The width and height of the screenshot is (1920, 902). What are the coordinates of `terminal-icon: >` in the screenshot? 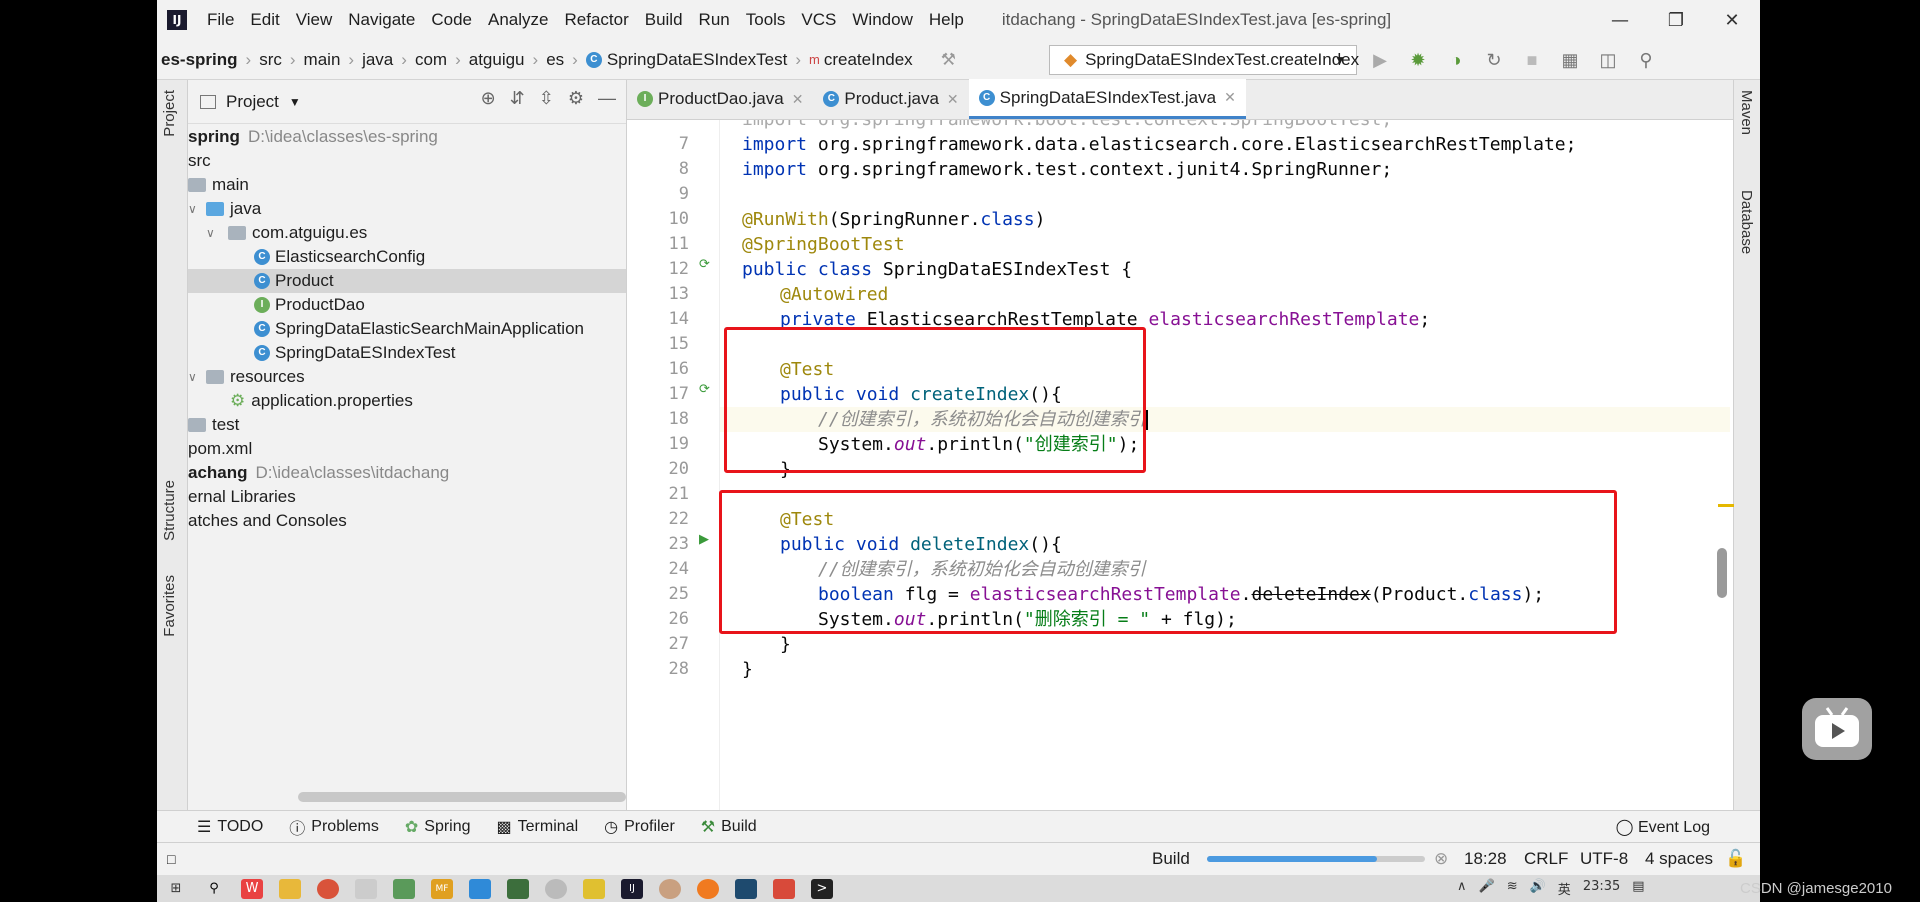 It's located at (822, 888).